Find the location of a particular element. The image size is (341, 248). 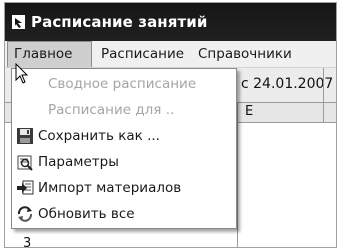

refresh-icon is located at coordinates (25, 214).